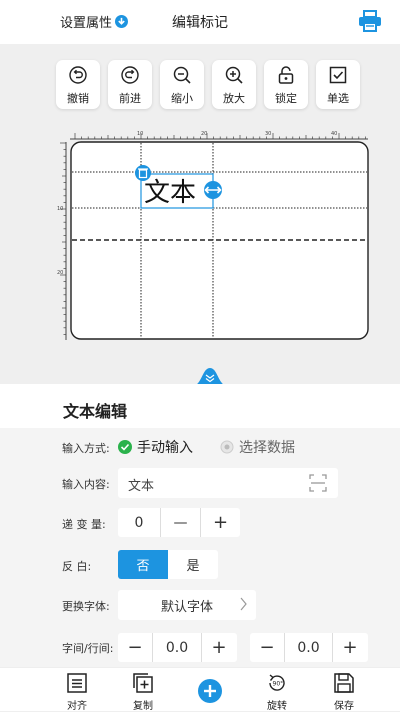  What do you see at coordinates (228, 483) in the screenshot?
I see `content-input: 文本` at bounding box center [228, 483].